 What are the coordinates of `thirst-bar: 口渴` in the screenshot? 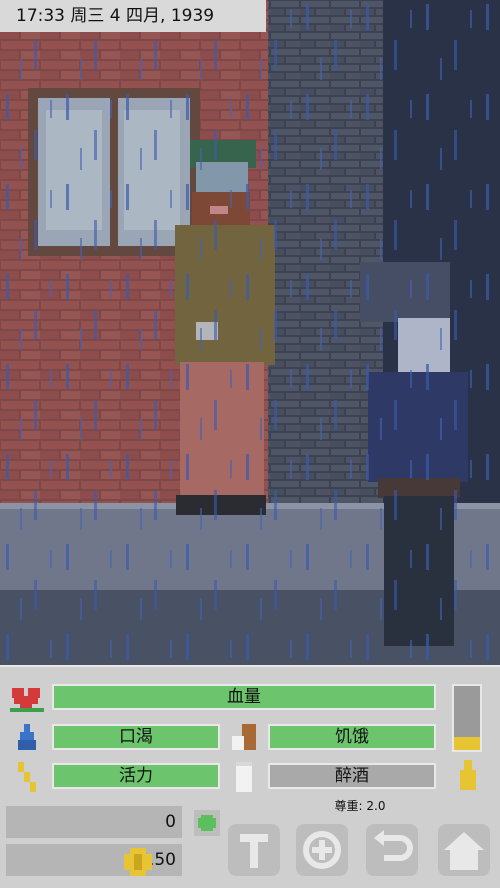 It's located at (136, 737).